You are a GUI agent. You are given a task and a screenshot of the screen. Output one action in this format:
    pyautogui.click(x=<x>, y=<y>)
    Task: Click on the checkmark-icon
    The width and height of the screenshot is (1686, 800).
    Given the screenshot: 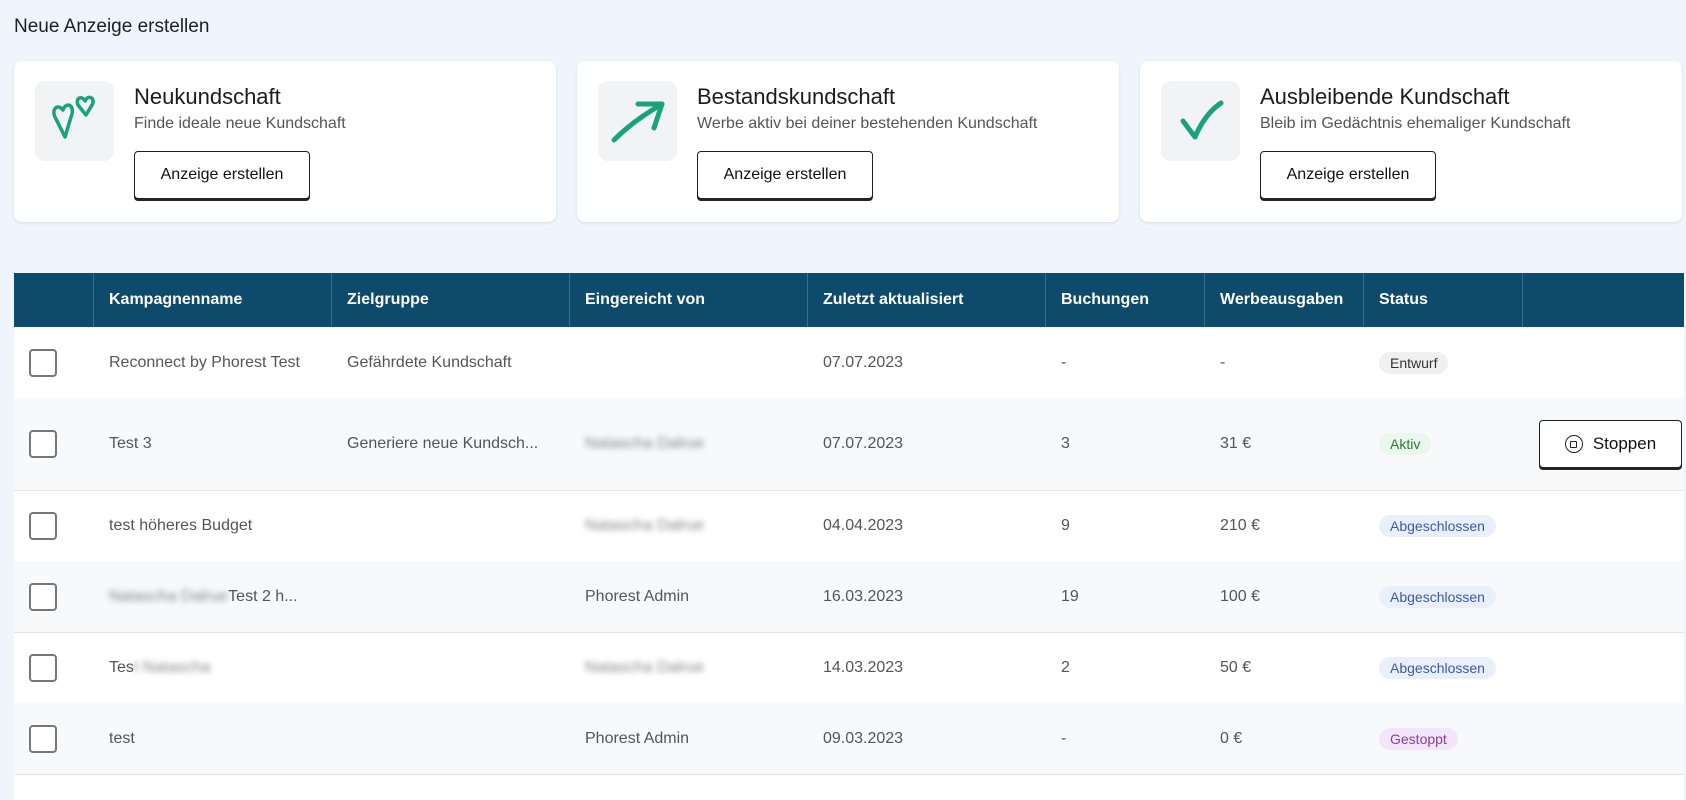 What is the action you would take?
    pyautogui.click(x=1200, y=121)
    